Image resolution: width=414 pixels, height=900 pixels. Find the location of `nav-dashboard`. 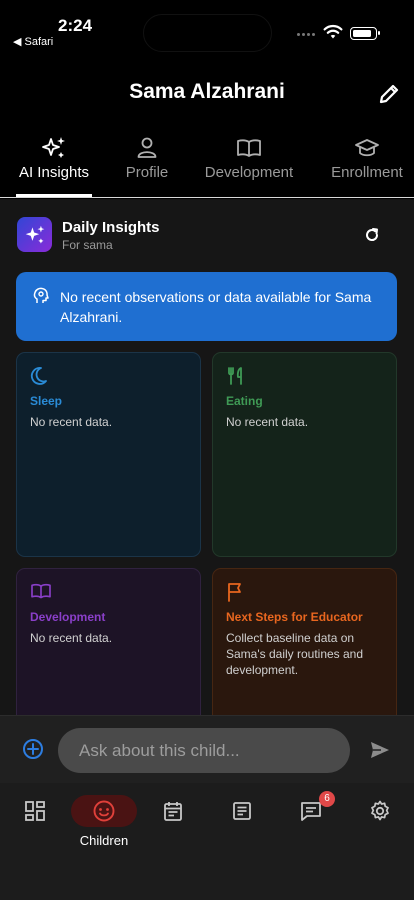

nav-dashboard is located at coordinates (35, 811).